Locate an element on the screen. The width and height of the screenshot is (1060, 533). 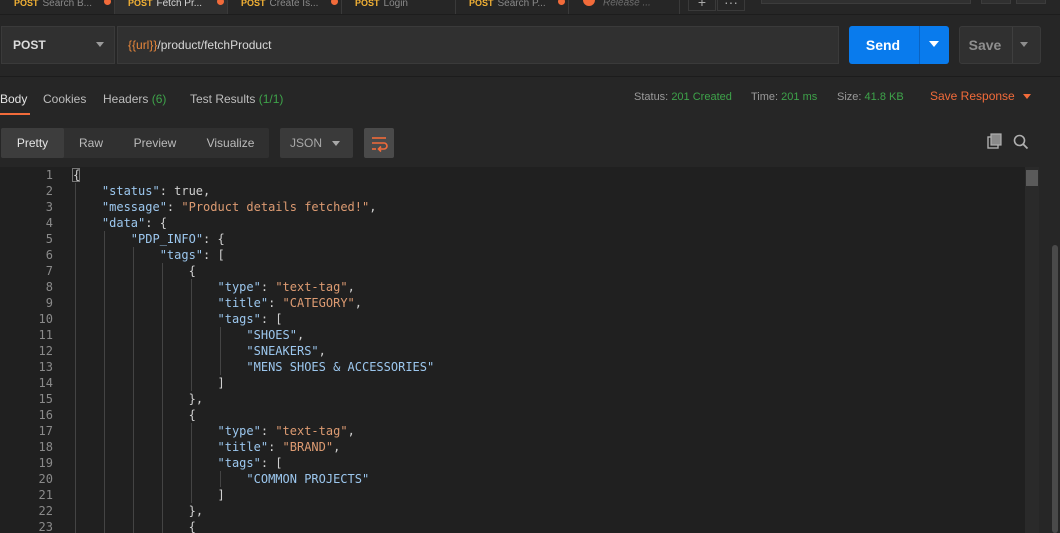
code-line: 22}, is located at coordinates (512, 511).